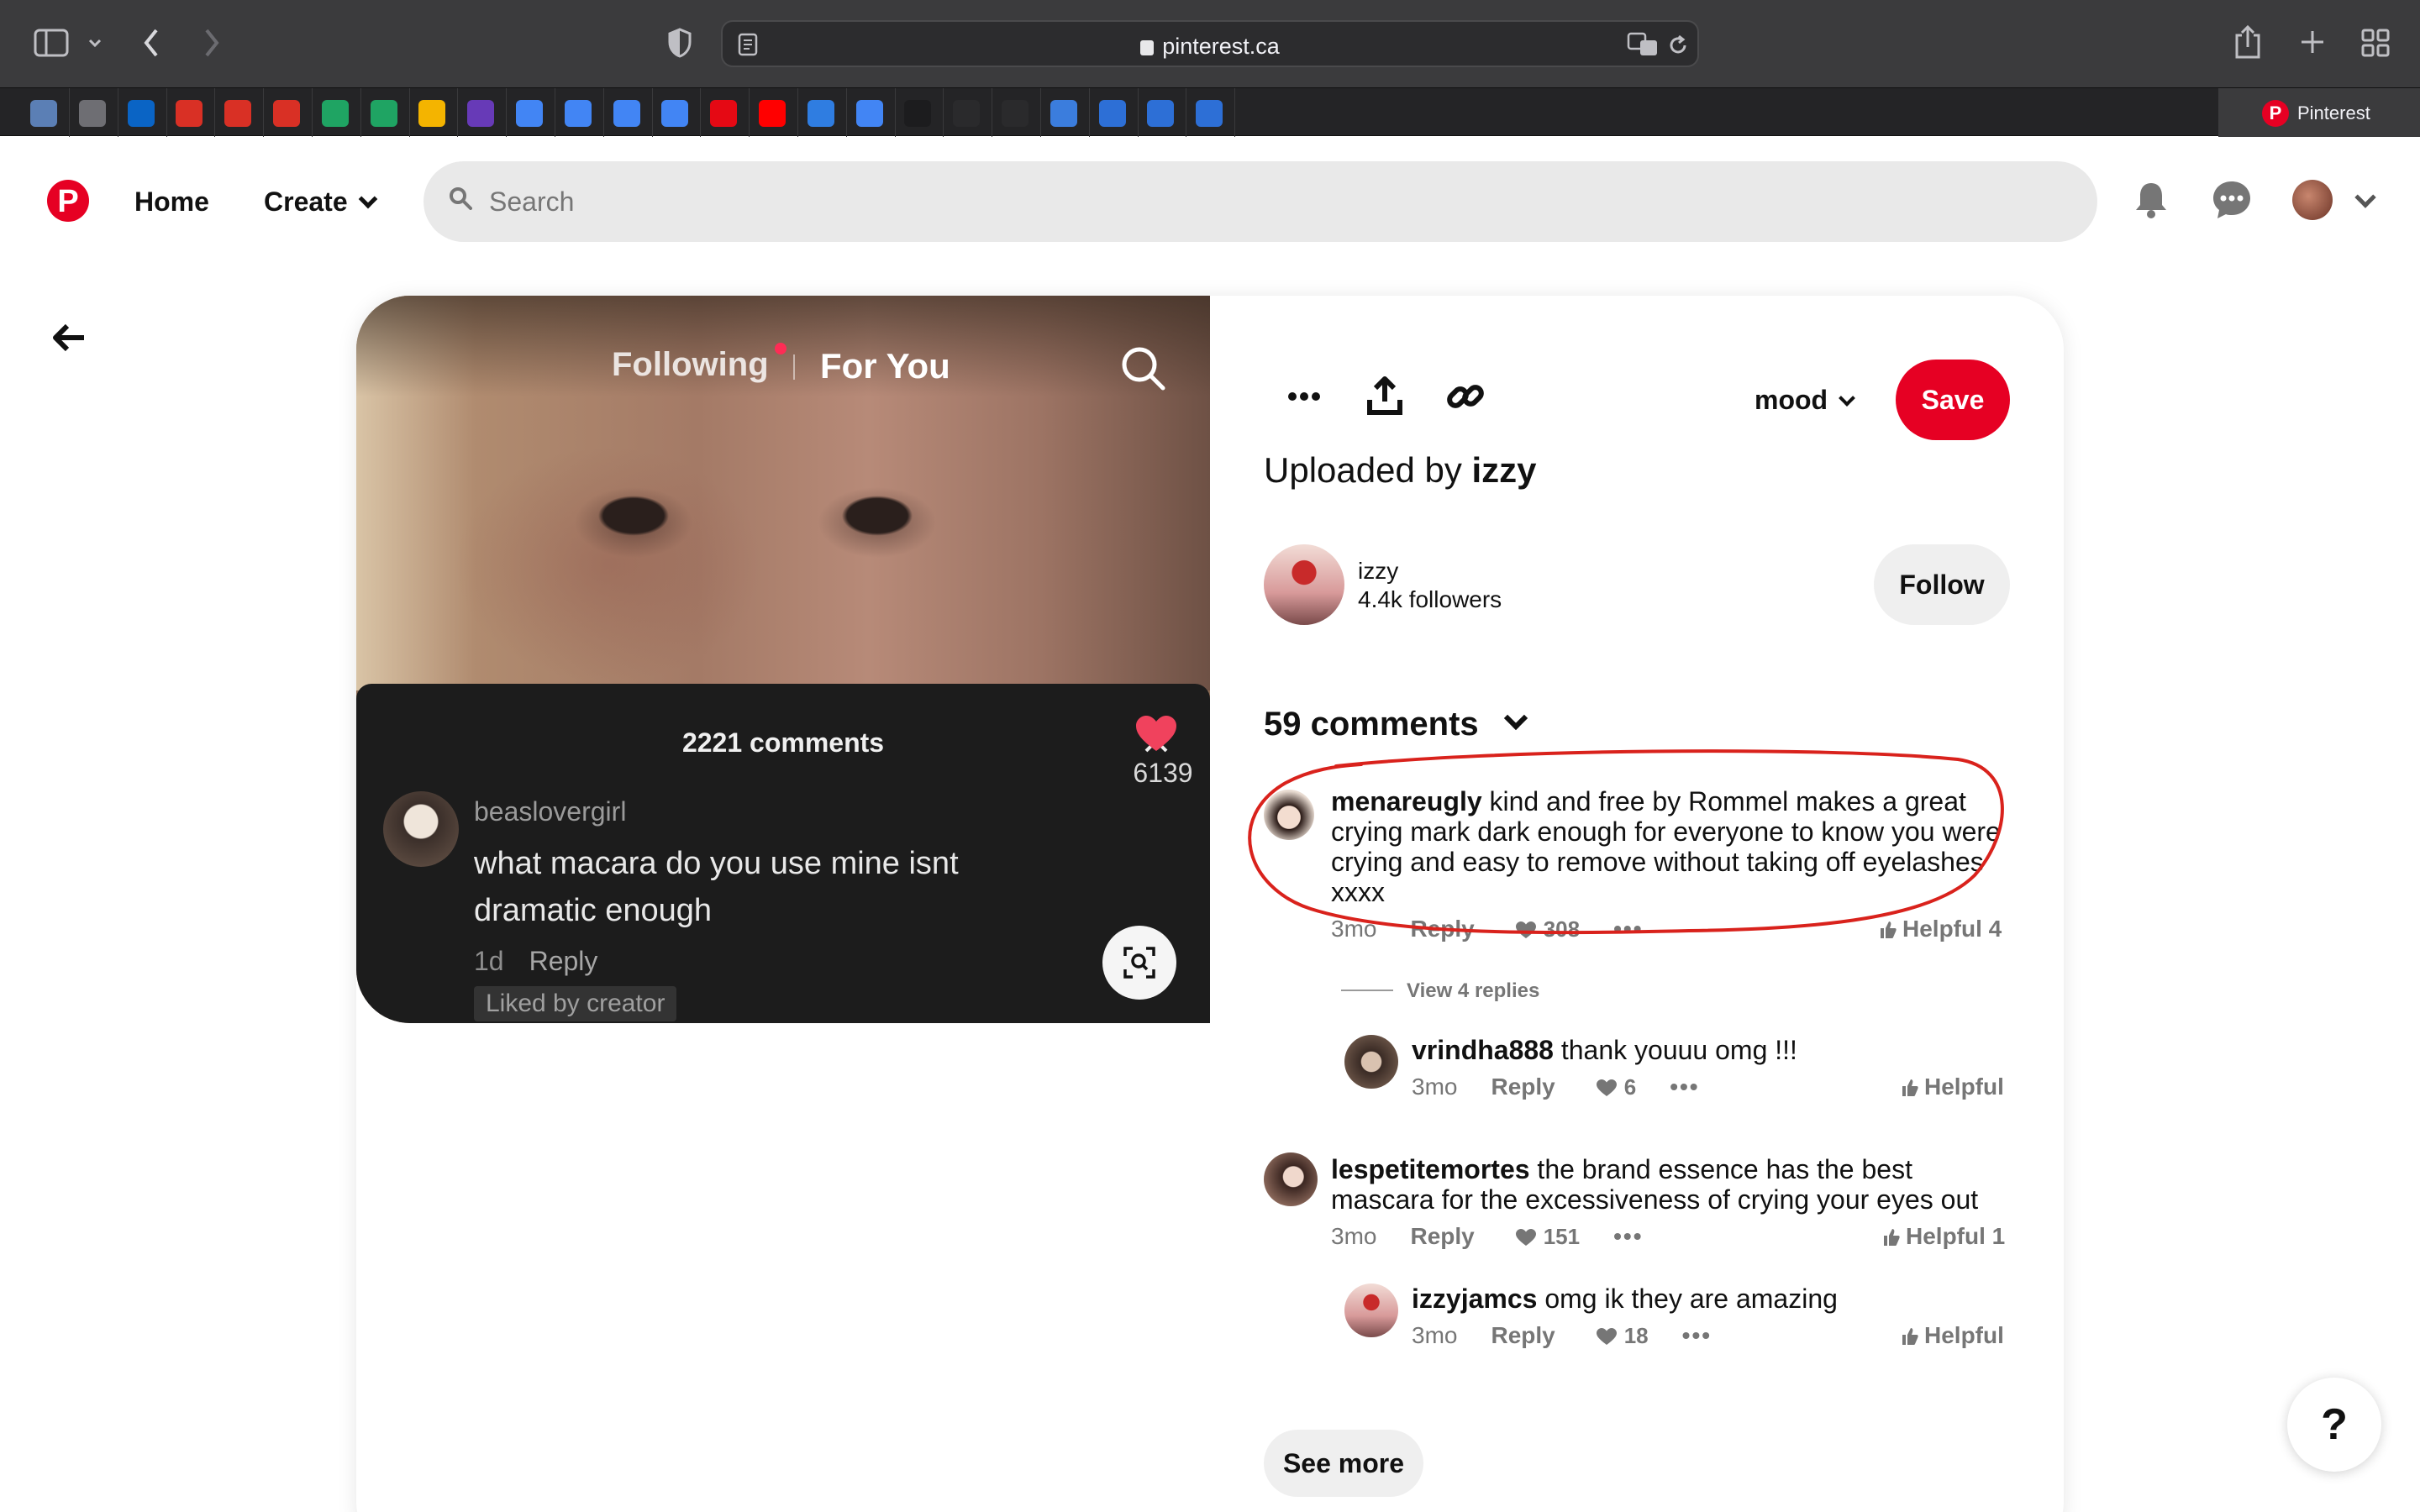 This screenshot has width=2420, height=1512. What do you see at coordinates (52, 43) in the screenshot?
I see `sidebar-toggle-icon` at bounding box center [52, 43].